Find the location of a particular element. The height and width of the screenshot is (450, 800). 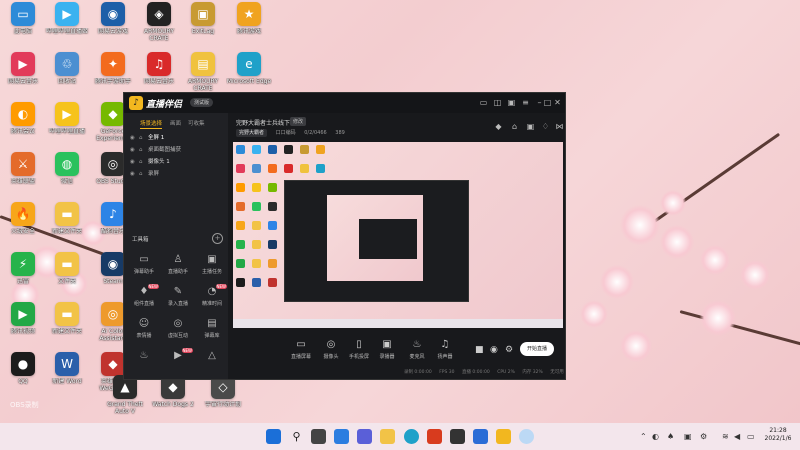

title-bar: ♪ 直播伴侣 测试版 ▭ ◫ ▣ ≡ – □ ✕ is located at coordinates (344, 103).